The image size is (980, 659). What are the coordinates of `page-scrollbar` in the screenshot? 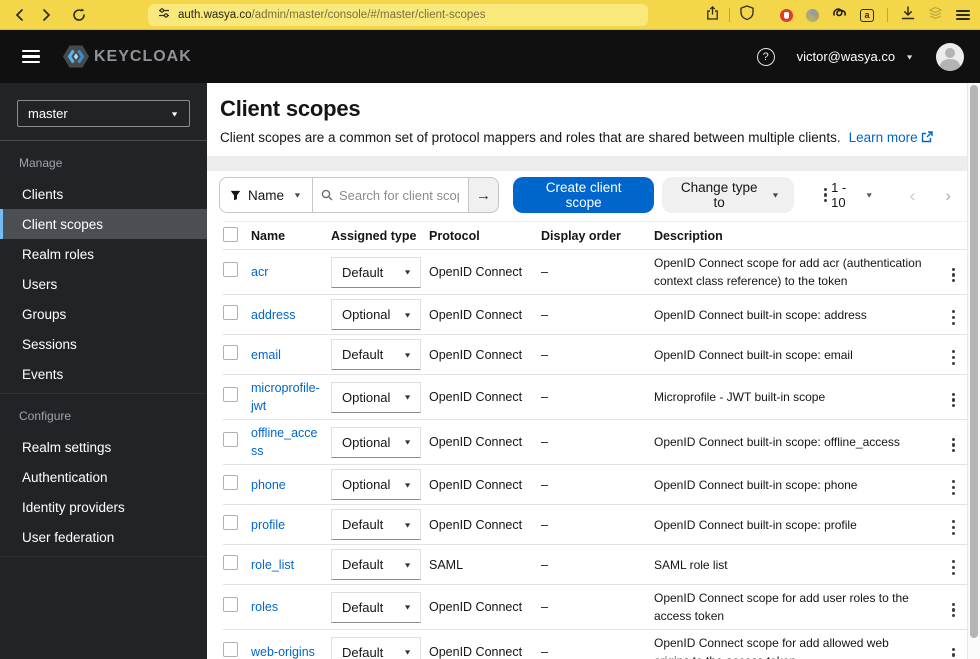 It's located at (973, 371).